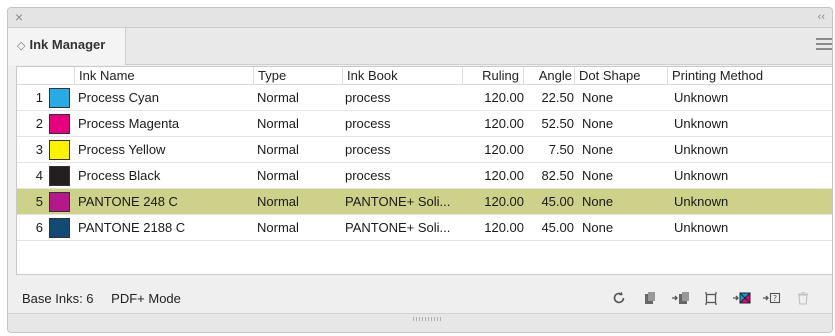 Image resolution: width=835 pixels, height=336 pixels. Describe the element at coordinates (803, 299) in the screenshot. I see `trash-icon` at that location.